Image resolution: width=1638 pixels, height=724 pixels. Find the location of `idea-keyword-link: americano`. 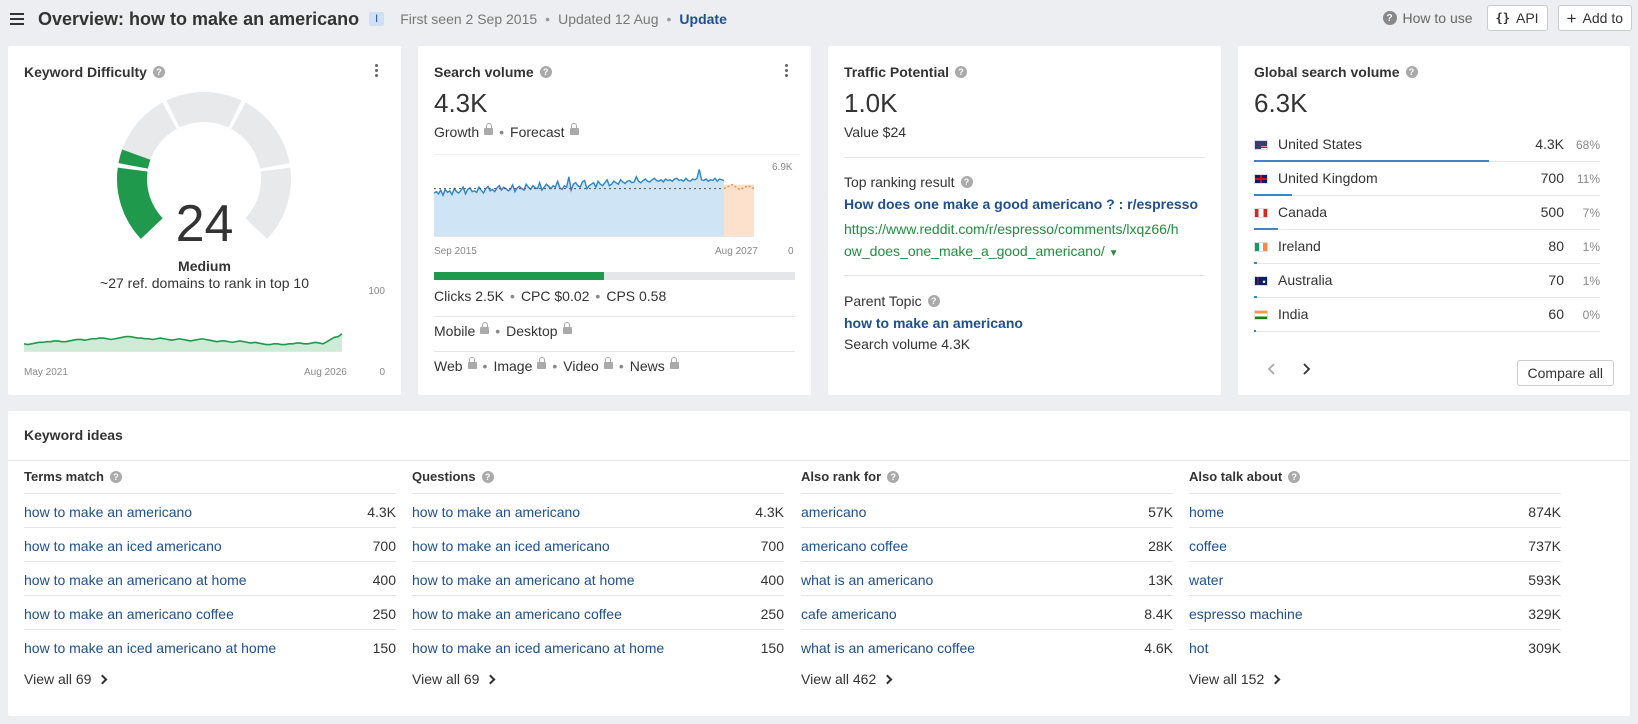

idea-keyword-link: americano is located at coordinates (833, 512).